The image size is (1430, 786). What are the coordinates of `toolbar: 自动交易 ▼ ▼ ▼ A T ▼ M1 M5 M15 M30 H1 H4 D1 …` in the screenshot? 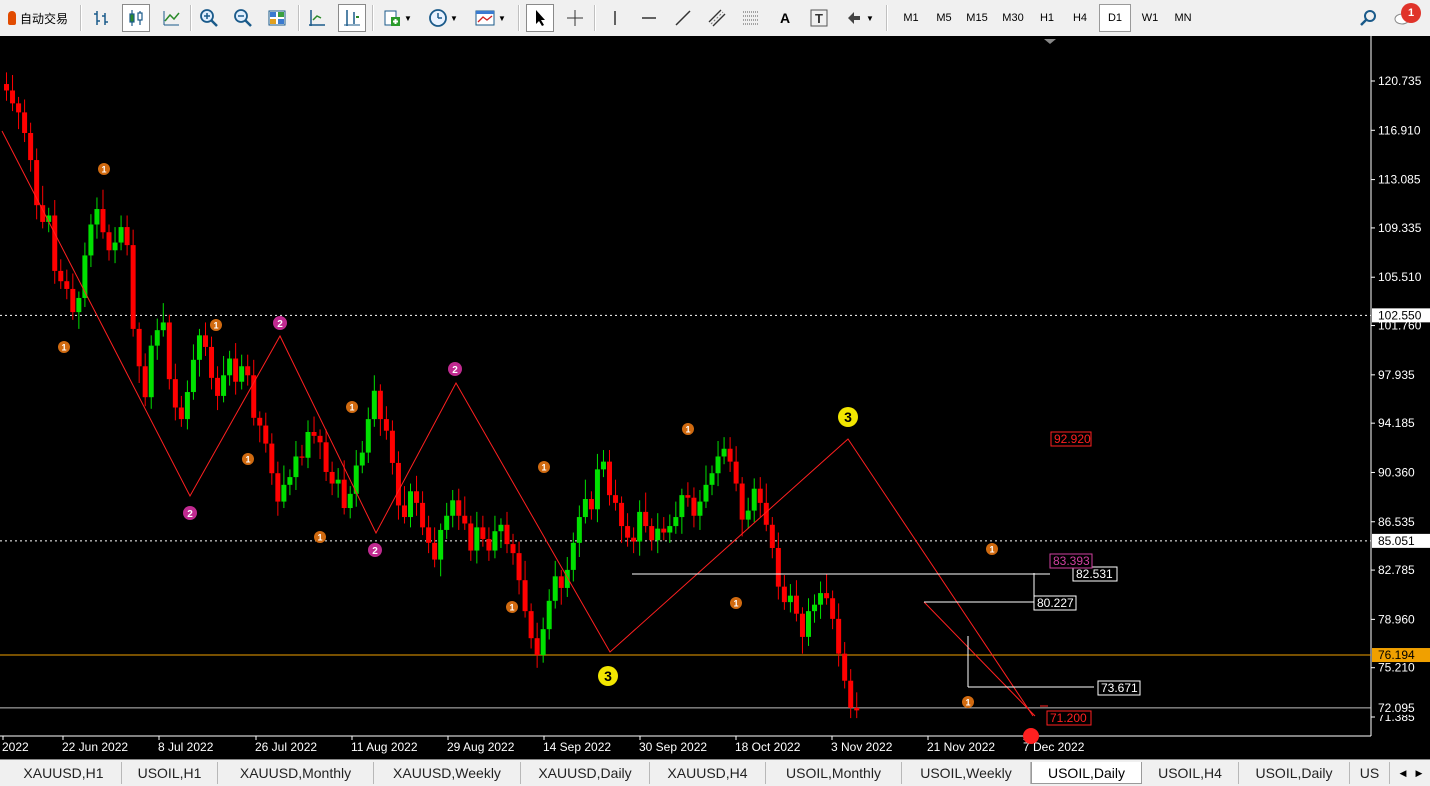 It's located at (715, 18).